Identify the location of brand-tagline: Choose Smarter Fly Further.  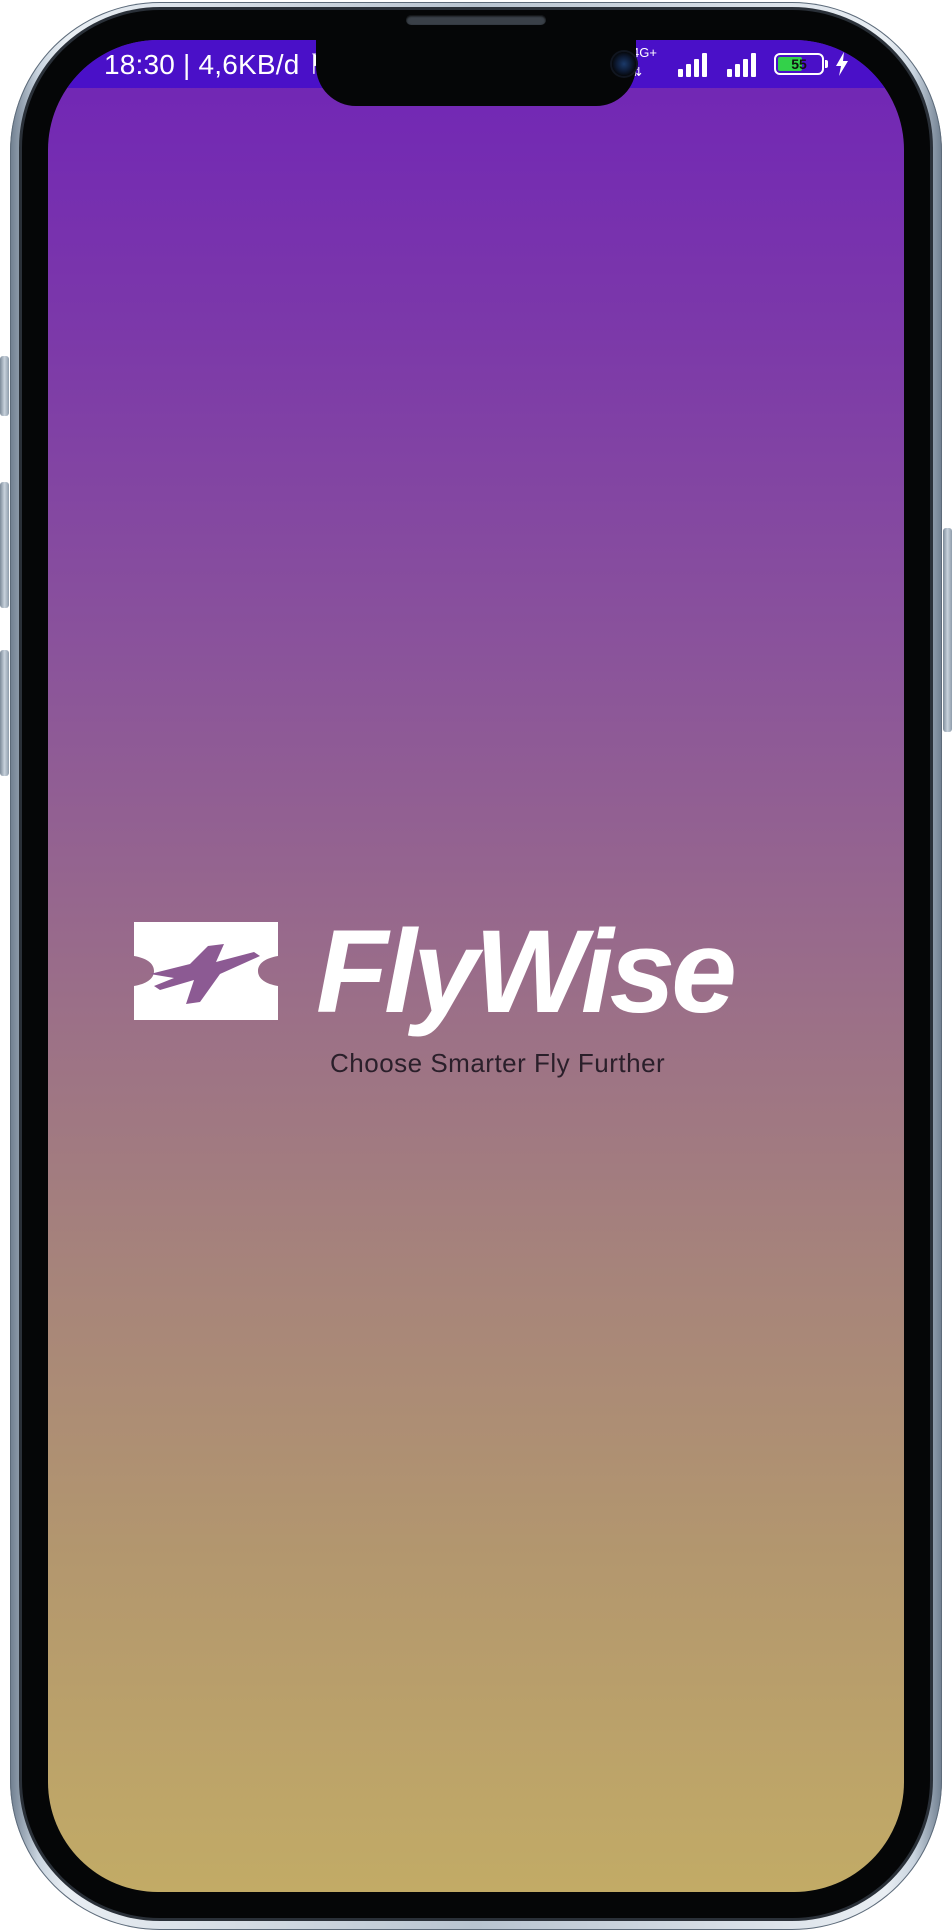
(498, 1063).